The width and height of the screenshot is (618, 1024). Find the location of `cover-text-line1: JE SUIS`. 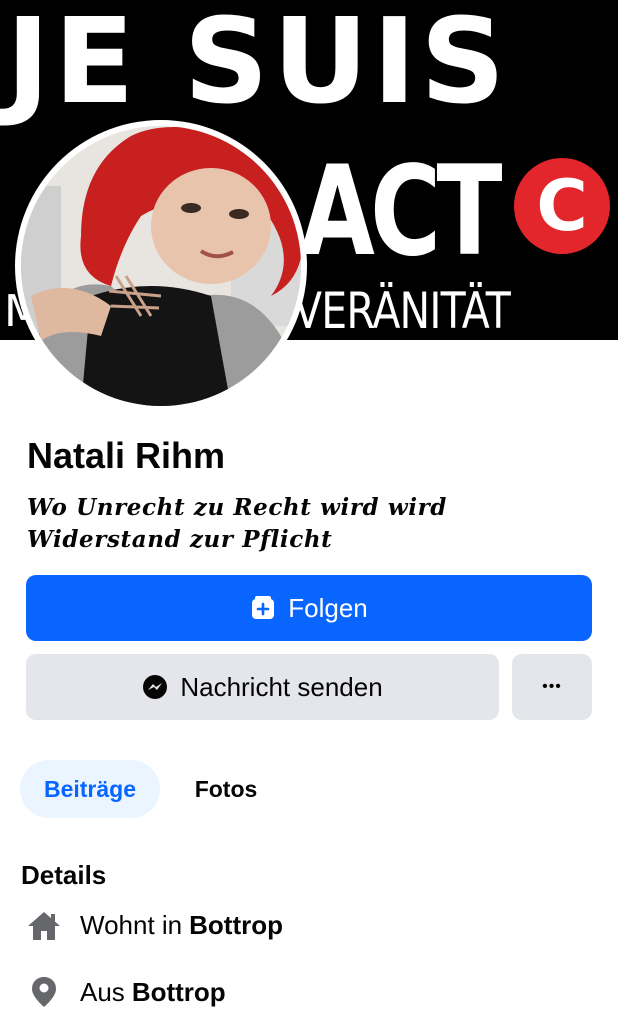

cover-text-line1: JE SUIS is located at coordinates (258, 65).